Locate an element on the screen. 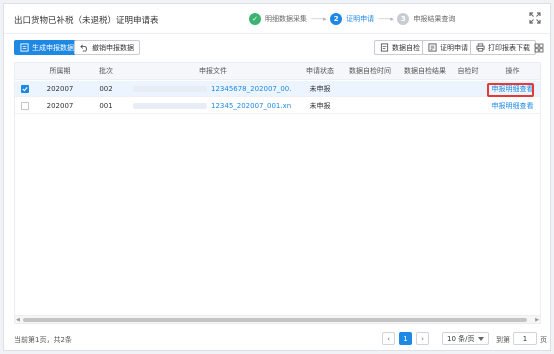 This screenshot has width=554, height=354. page-size-select: 10 条/页 is located at coordinates (465, 338).